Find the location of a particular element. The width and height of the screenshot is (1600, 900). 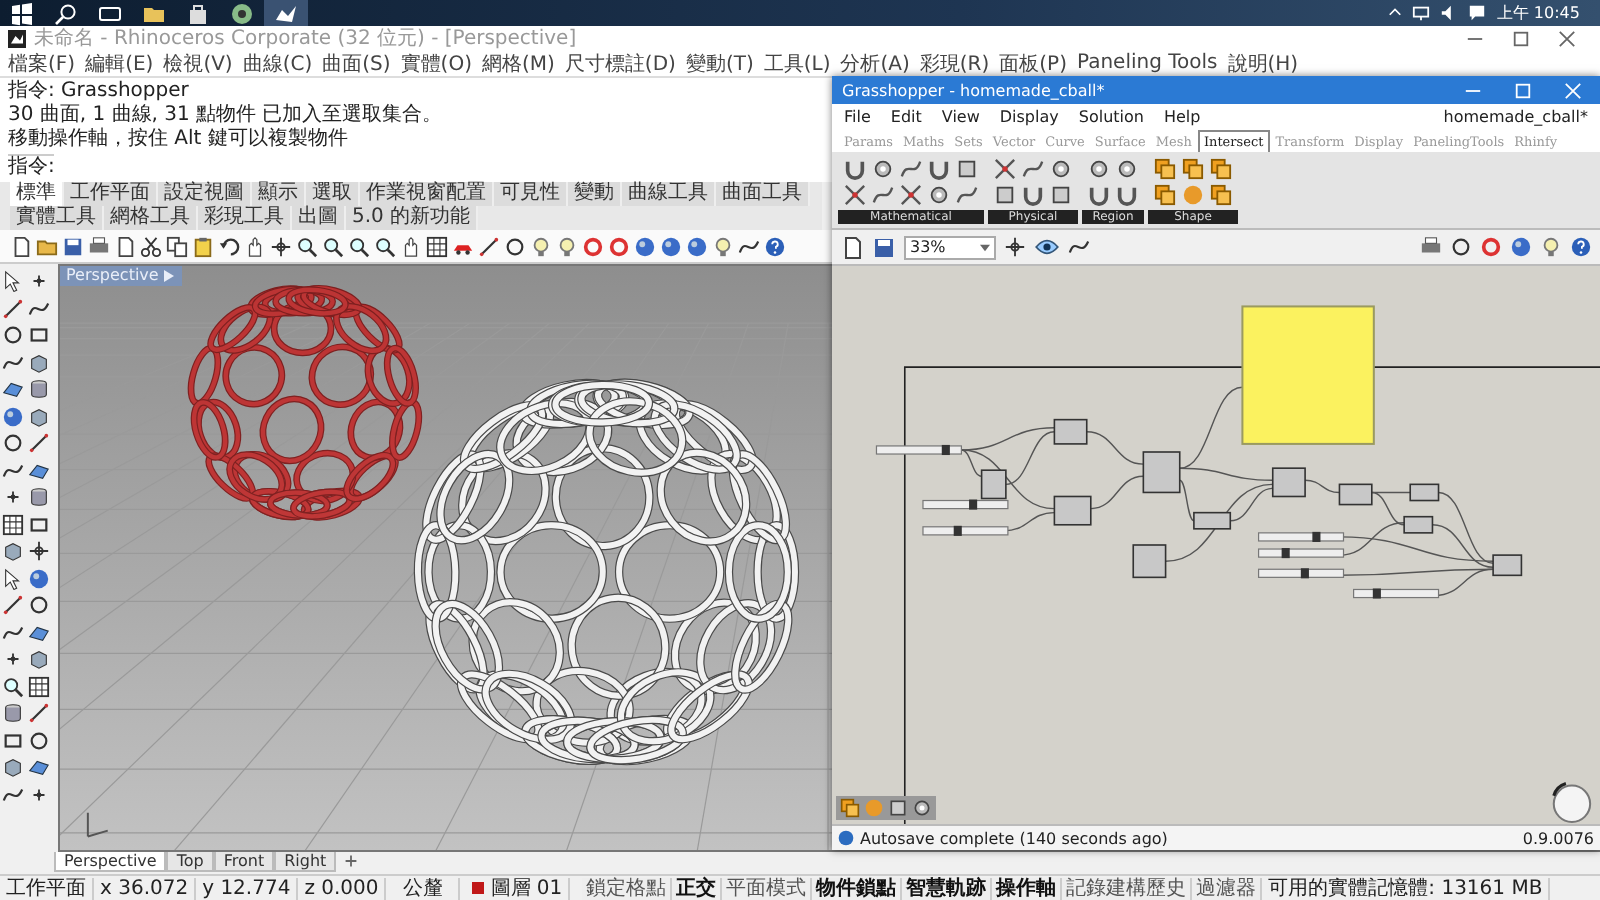

viewport-tab: Perspective is located at coordinates (110, 862).